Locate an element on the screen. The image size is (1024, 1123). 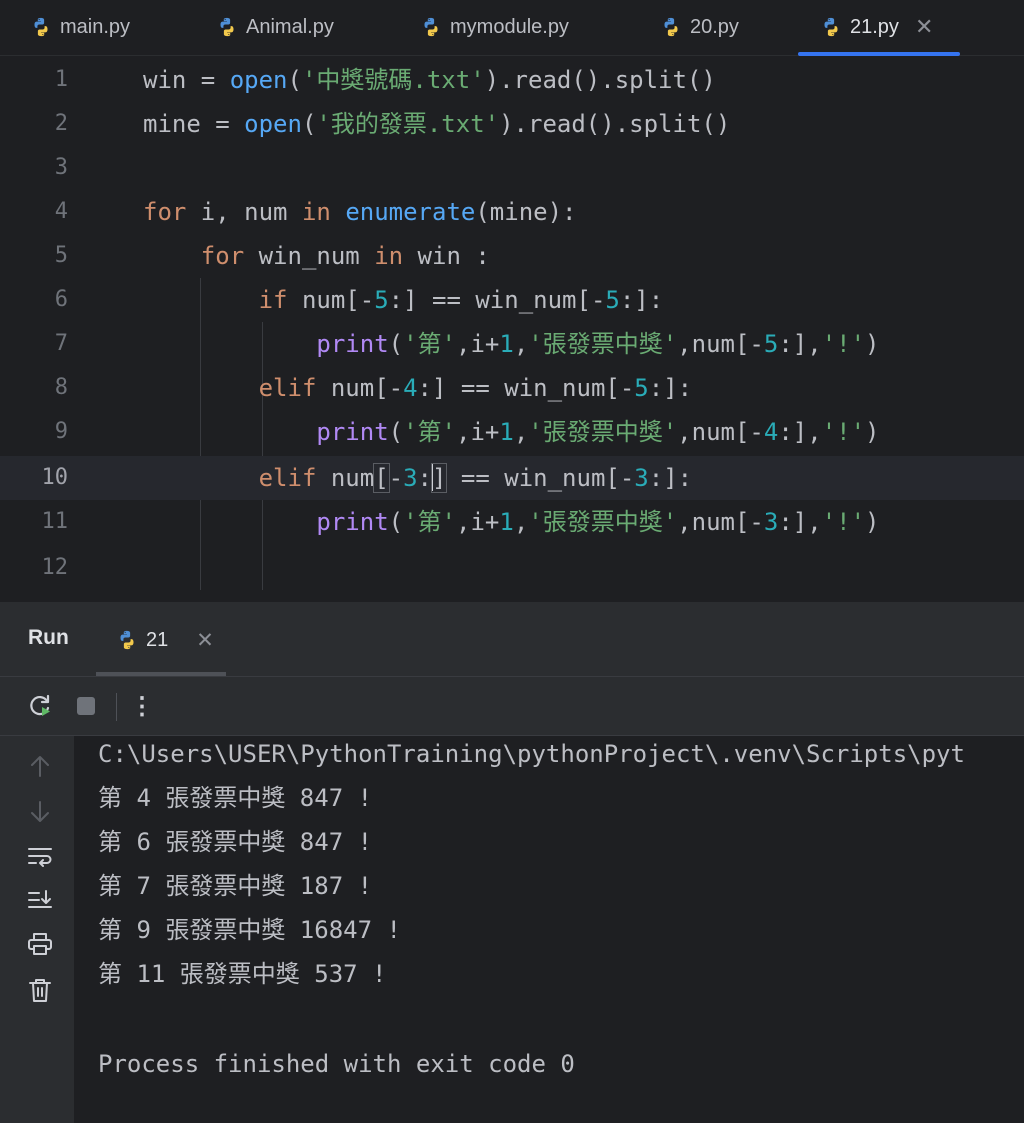
line-number: 1 is located at coordinates (61, 79).